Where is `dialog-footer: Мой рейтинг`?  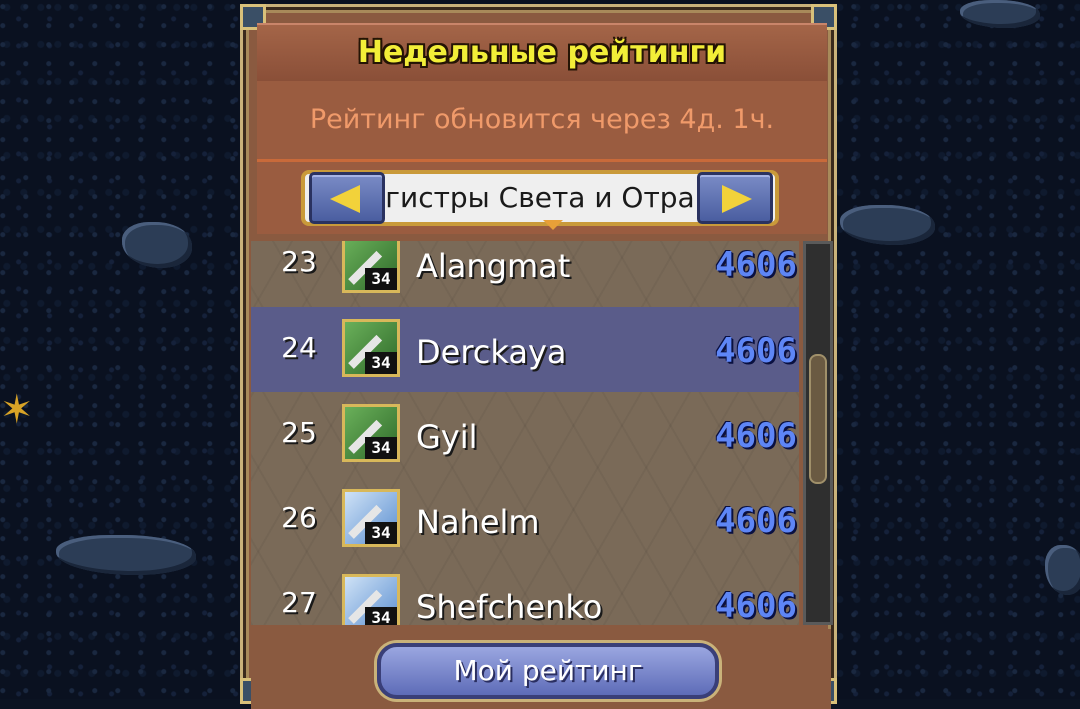
dialog-footer: Мой рейтинг is located at coordinates (541, 669).